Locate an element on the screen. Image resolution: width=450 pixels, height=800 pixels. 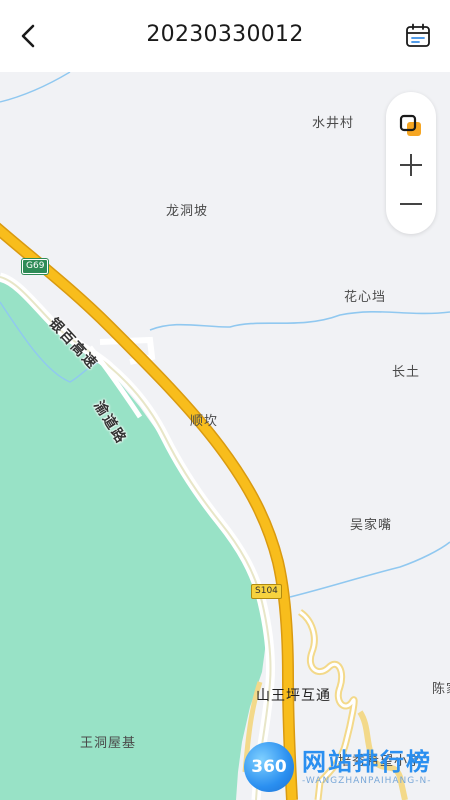
calendar-icon is located at coordinates (418, 35).